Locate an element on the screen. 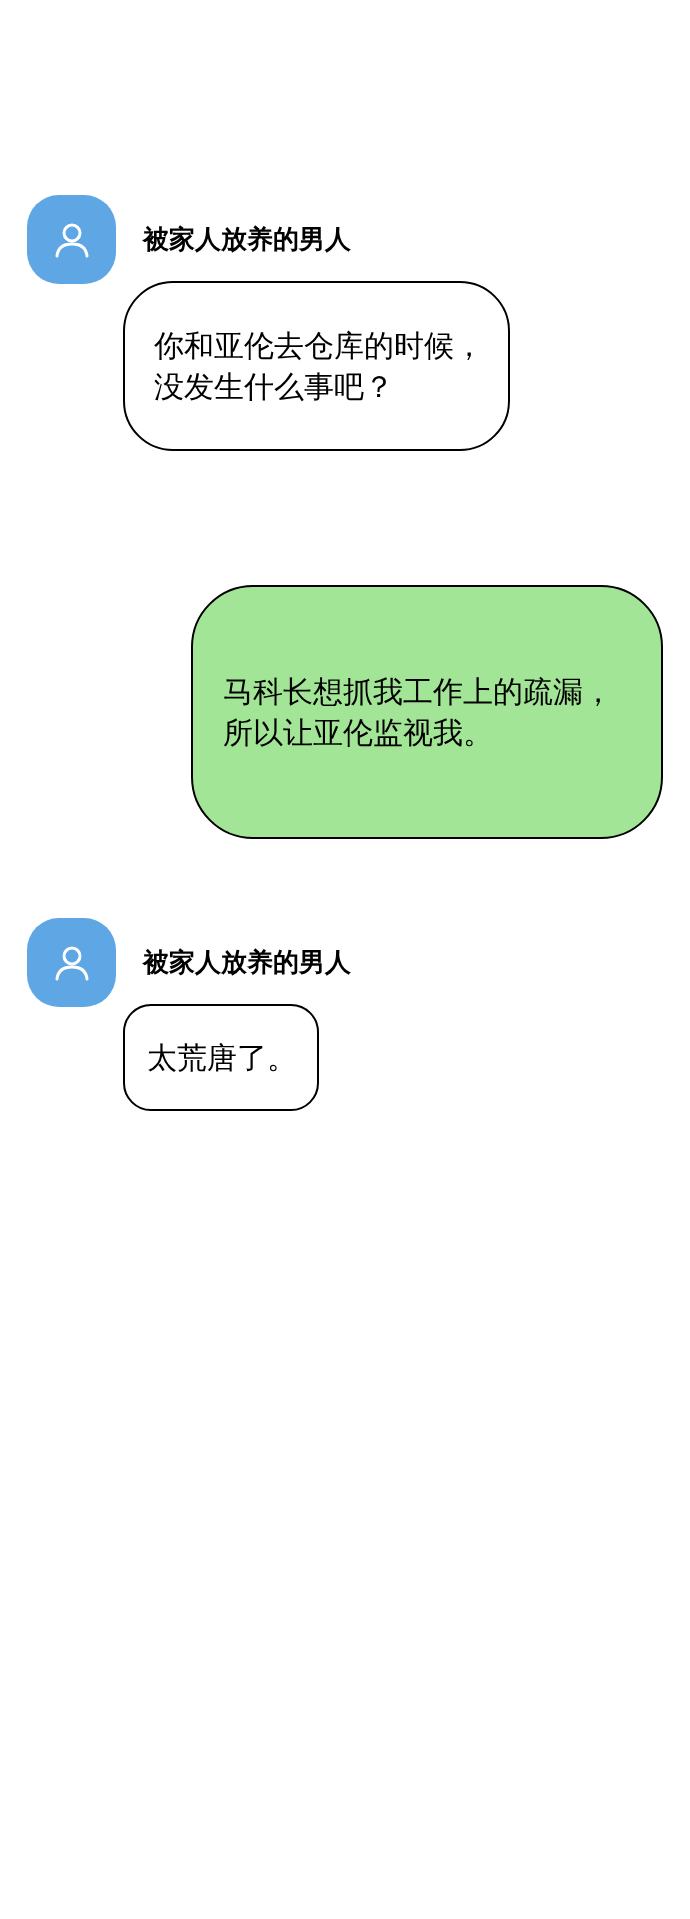  message-bubble: 太荒唐了。 is located at coordinates (221, 1057).